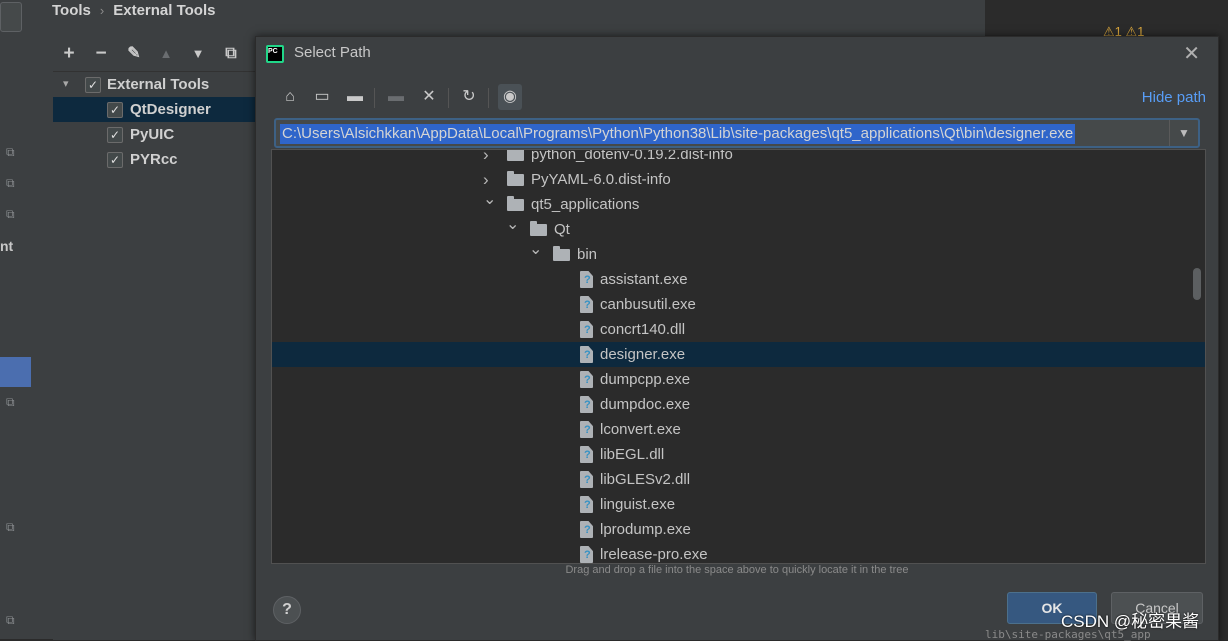 Image resolution: width=1228 pixels, height=641 pixels. What do you see at coordinates (486, 158) in the screenshot?
I see `chevron-right-icon: ›` at bounding box center [486, 158].